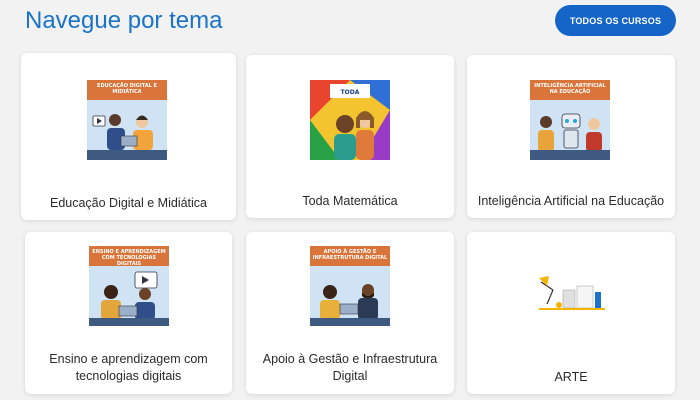  I want to click on robot-illustration: INTELIGÊNCIA ARTIFICIAL NA EDUCAÇÃO, so click(570, 120).